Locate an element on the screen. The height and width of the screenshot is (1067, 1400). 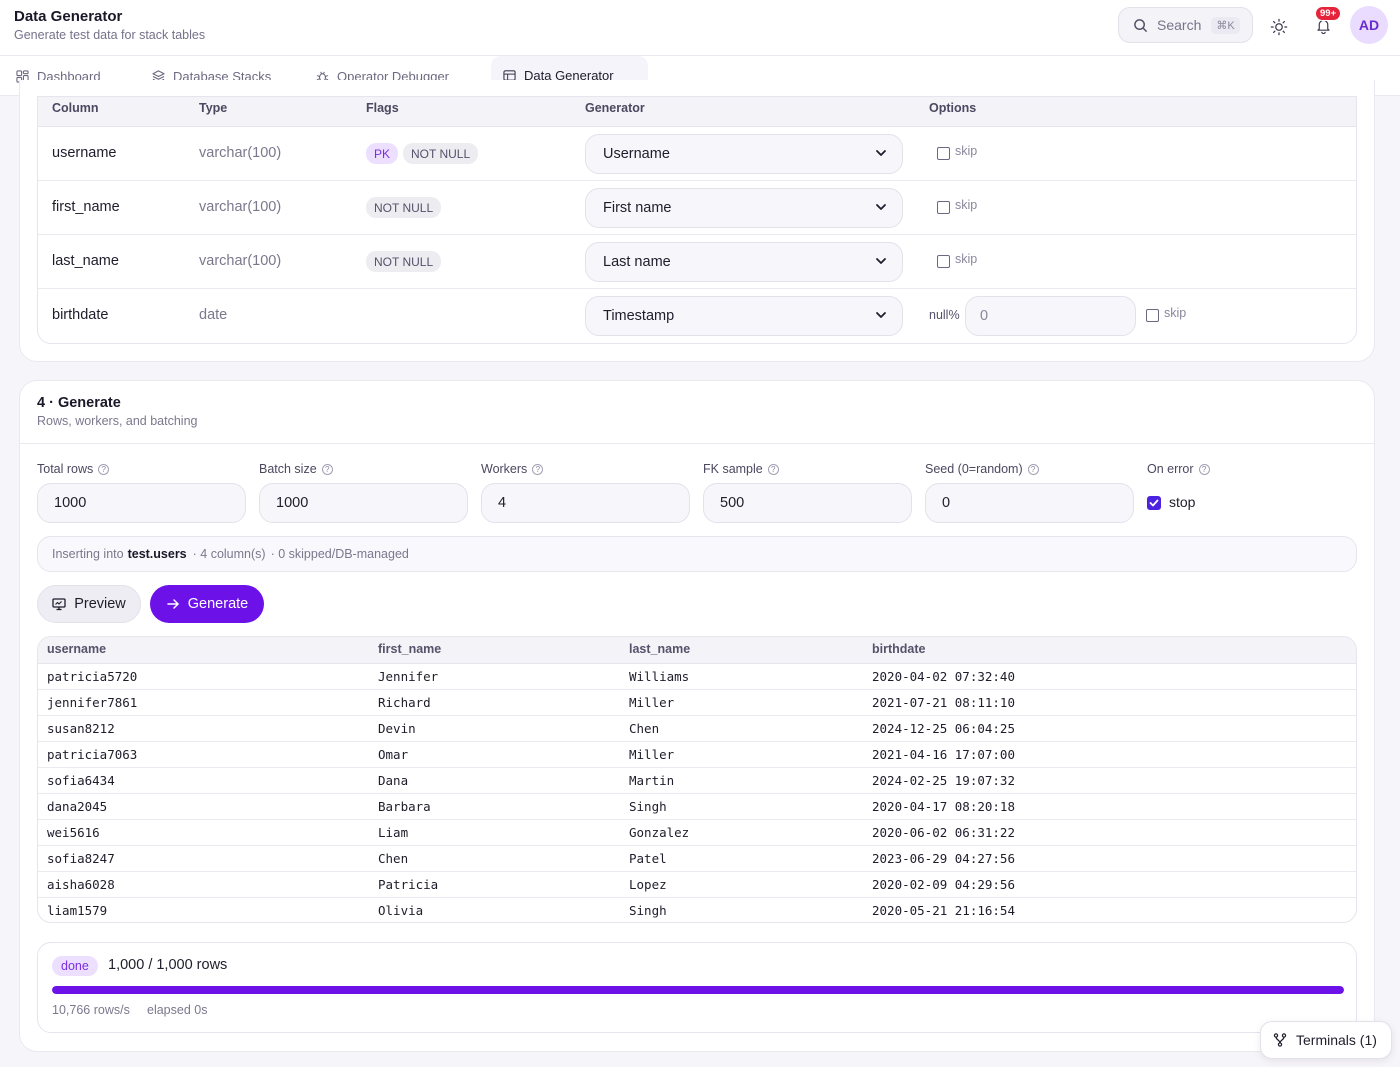
arrow-right-icon is located at coordinates (173, 604).